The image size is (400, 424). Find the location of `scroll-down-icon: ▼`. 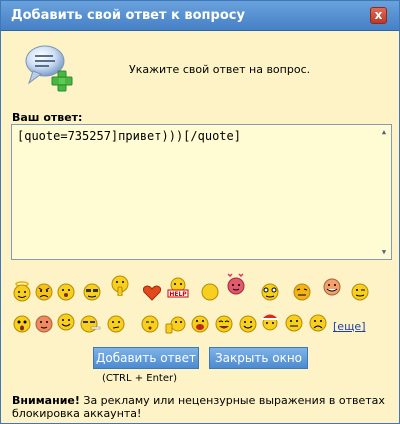

scroll-down-icon: ▼ is located at coordinates (384, 252).